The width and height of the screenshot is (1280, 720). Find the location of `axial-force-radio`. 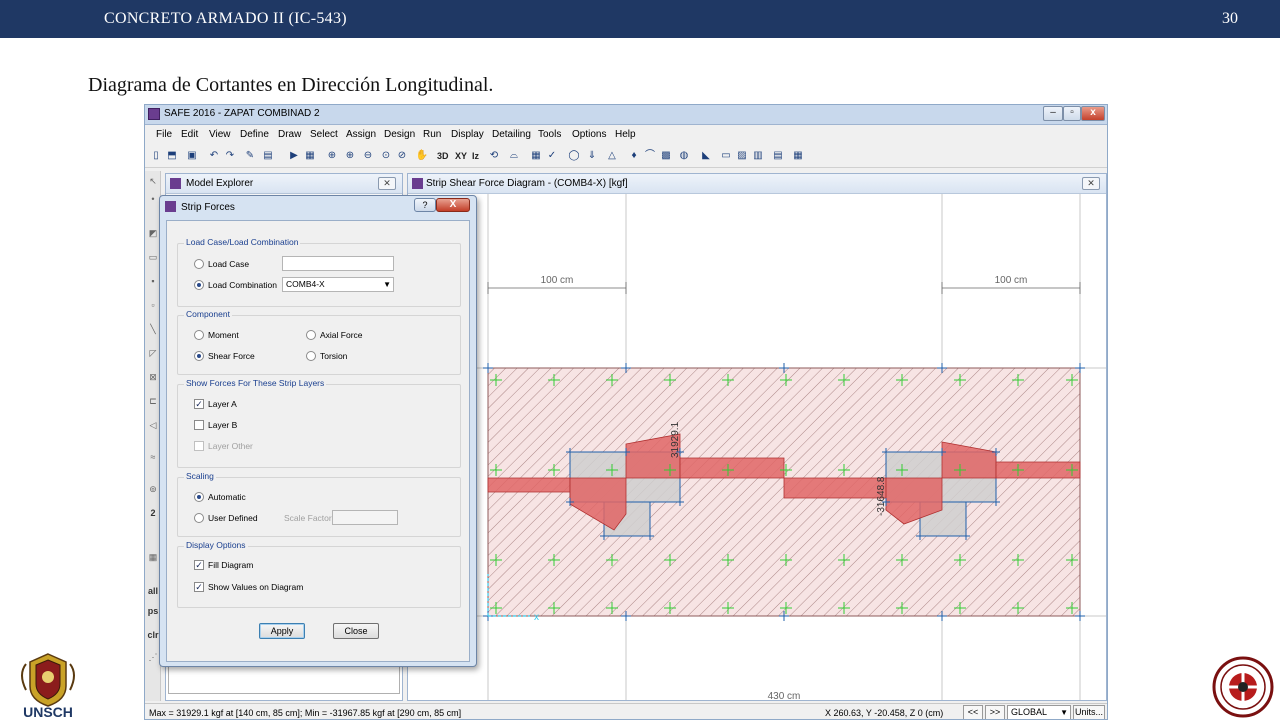

axial-force-radio is located at coordinates (311, 335).